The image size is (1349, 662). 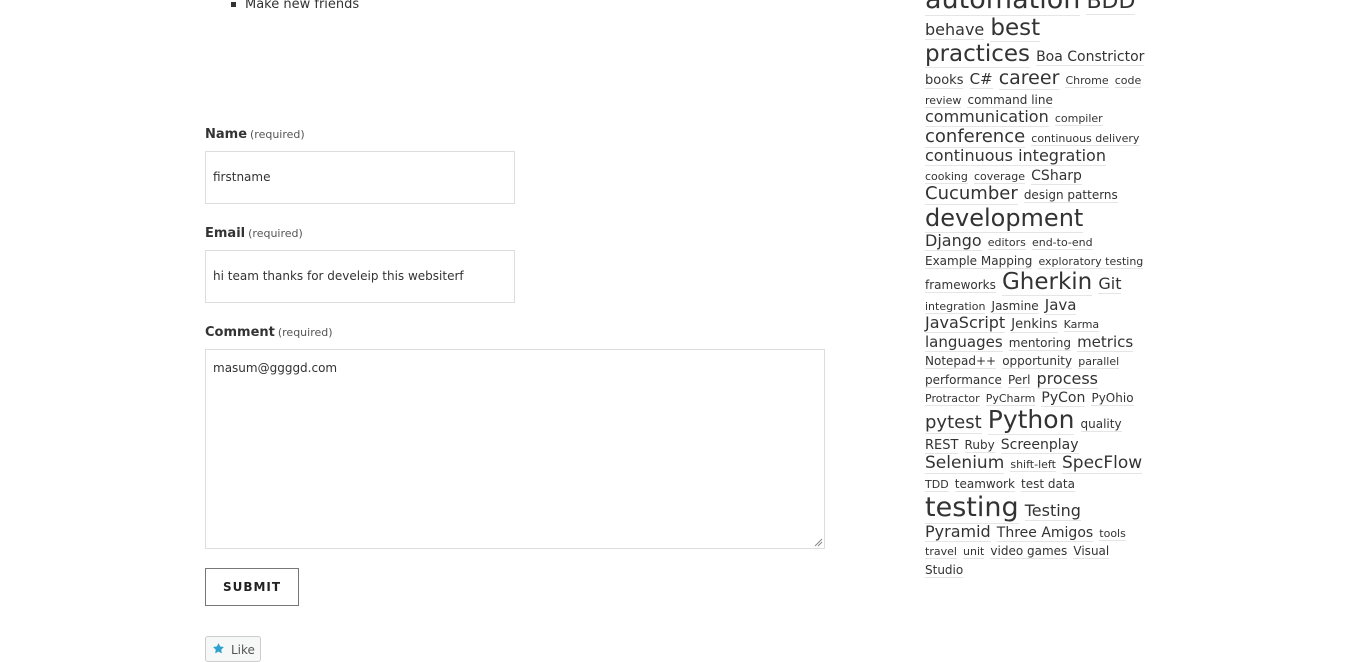 What do you see at coordinates (1037, 362) in the screenshot?
I see `tag-link: opportunity` at bounding box center [1037, 362].